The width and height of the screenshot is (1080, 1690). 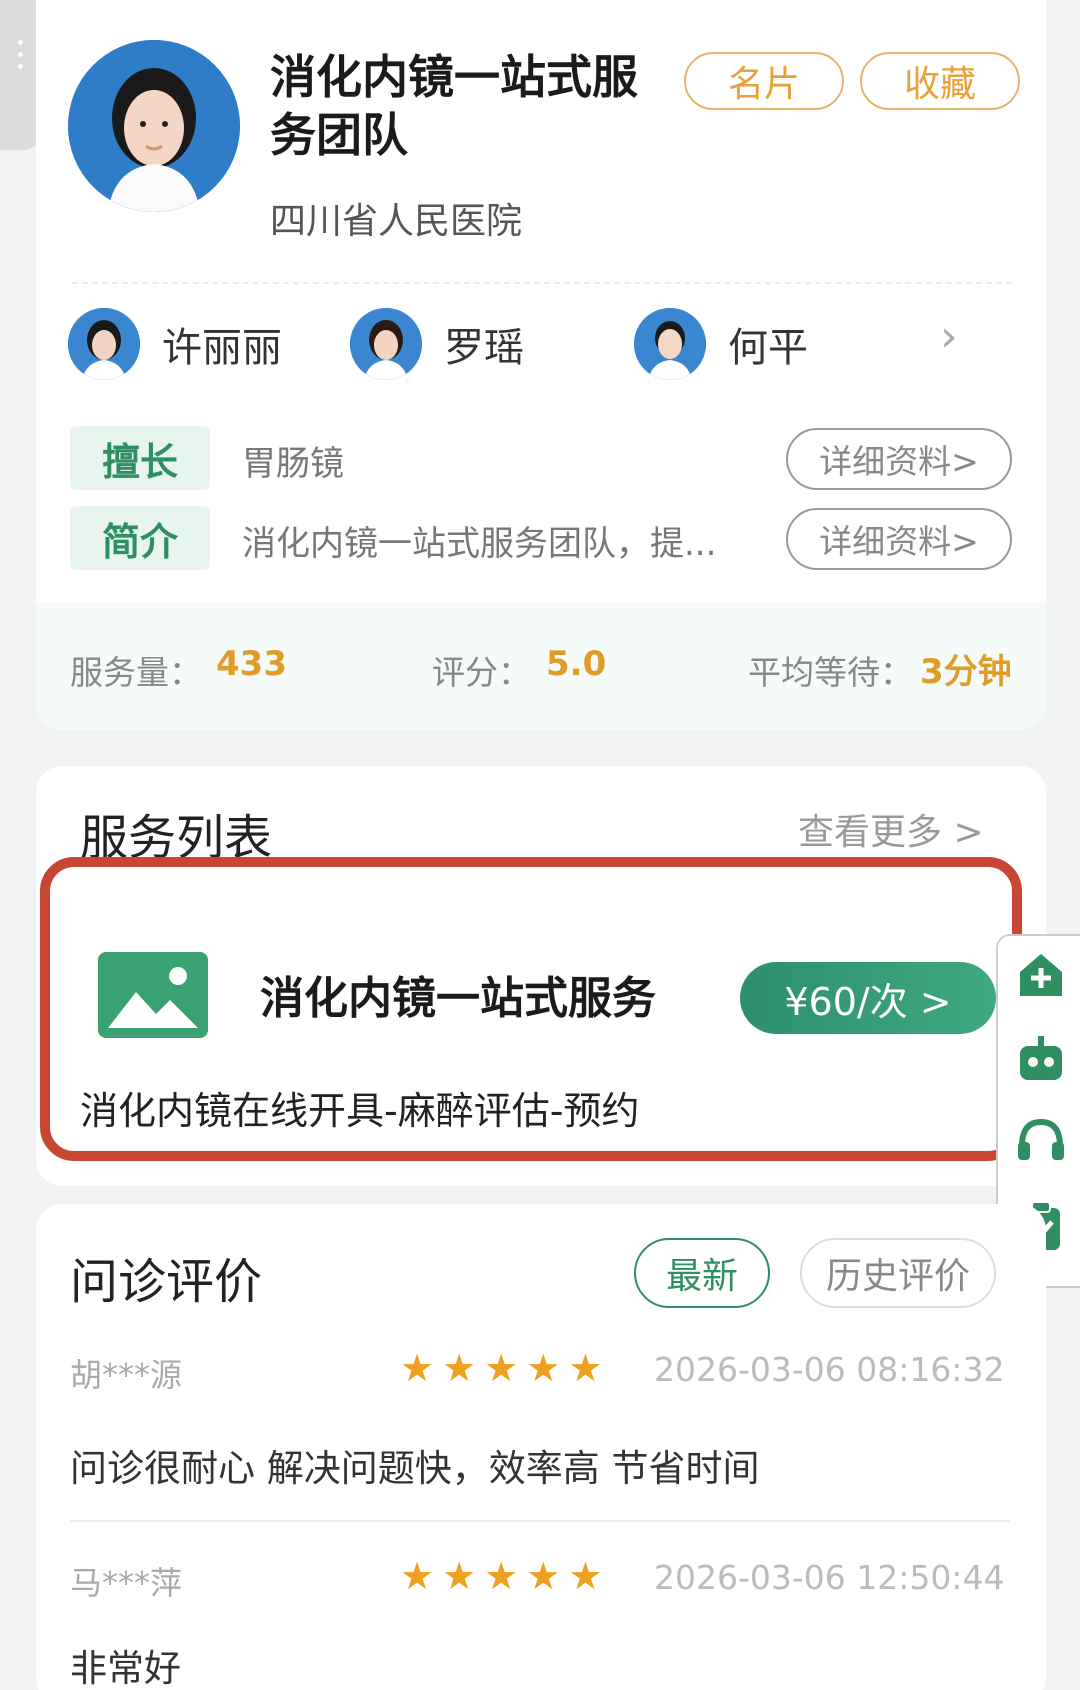 What do you see at coordinates (458, 994) in the screenshot?
I see `service-name: 消化内镜一站式服务` at bounding box center [458, 994].